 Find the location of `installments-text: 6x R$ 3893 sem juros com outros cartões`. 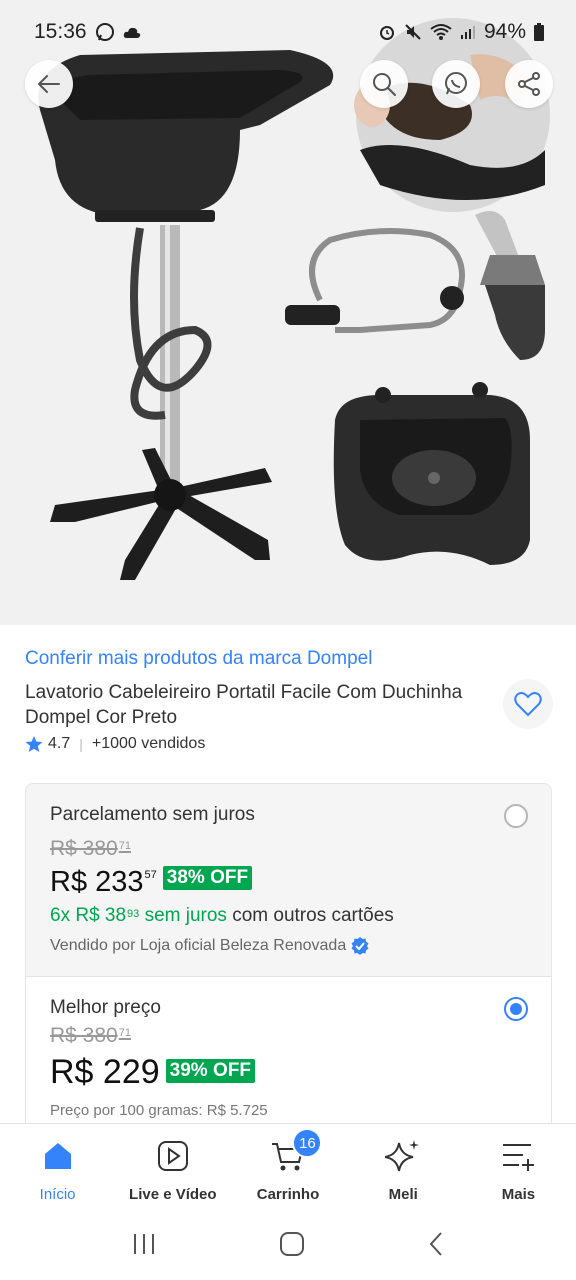

installments-text: 6x R$ 3893 sem juros com outros cartões is located at coordinates (222, 915).